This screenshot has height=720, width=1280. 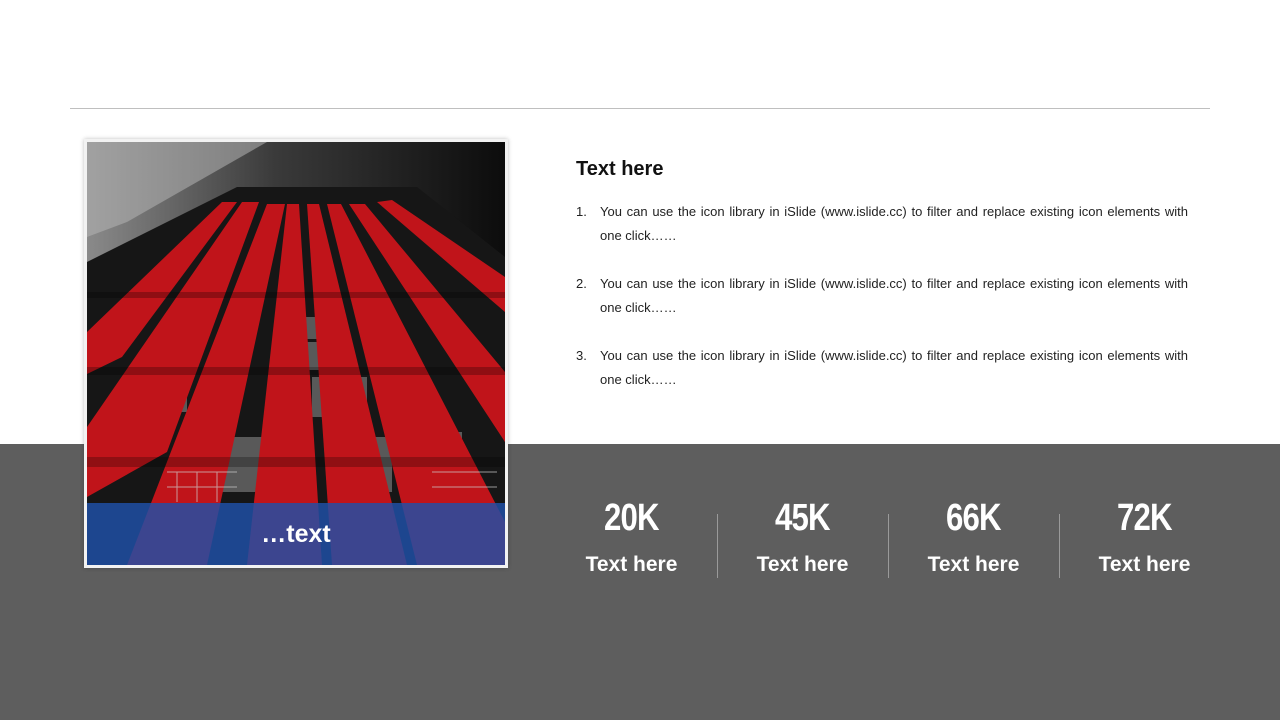 What do you see at coordinates (974, 518) in the screenshot?
I see `stat-value: 66K` at bounding box center [974, 518].